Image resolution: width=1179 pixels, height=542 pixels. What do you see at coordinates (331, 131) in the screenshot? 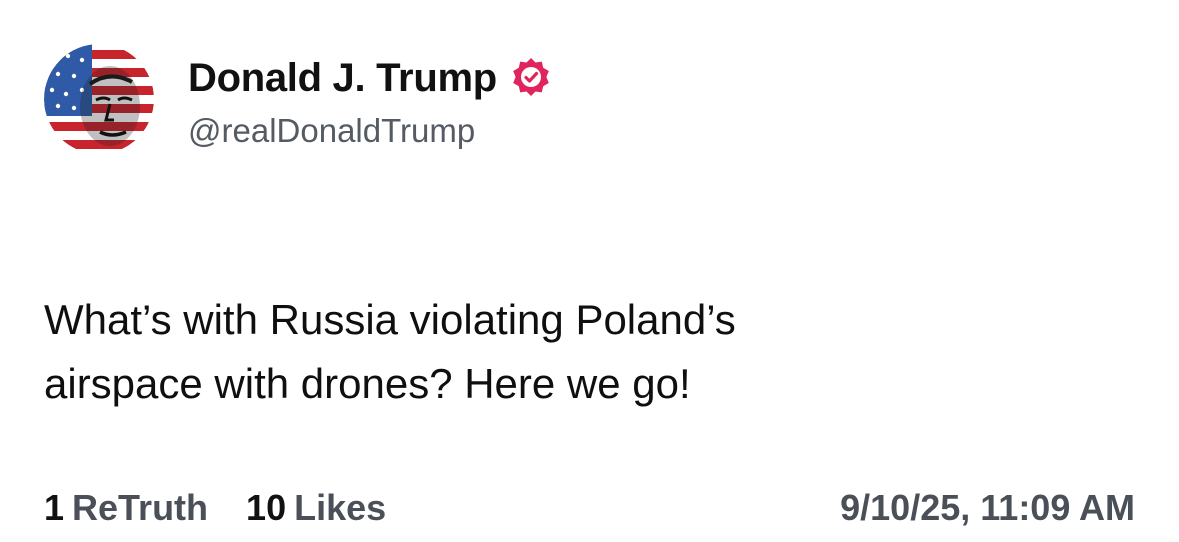
I see `author-handle: @realDonaldTrump` at bounding box center [331, 131].